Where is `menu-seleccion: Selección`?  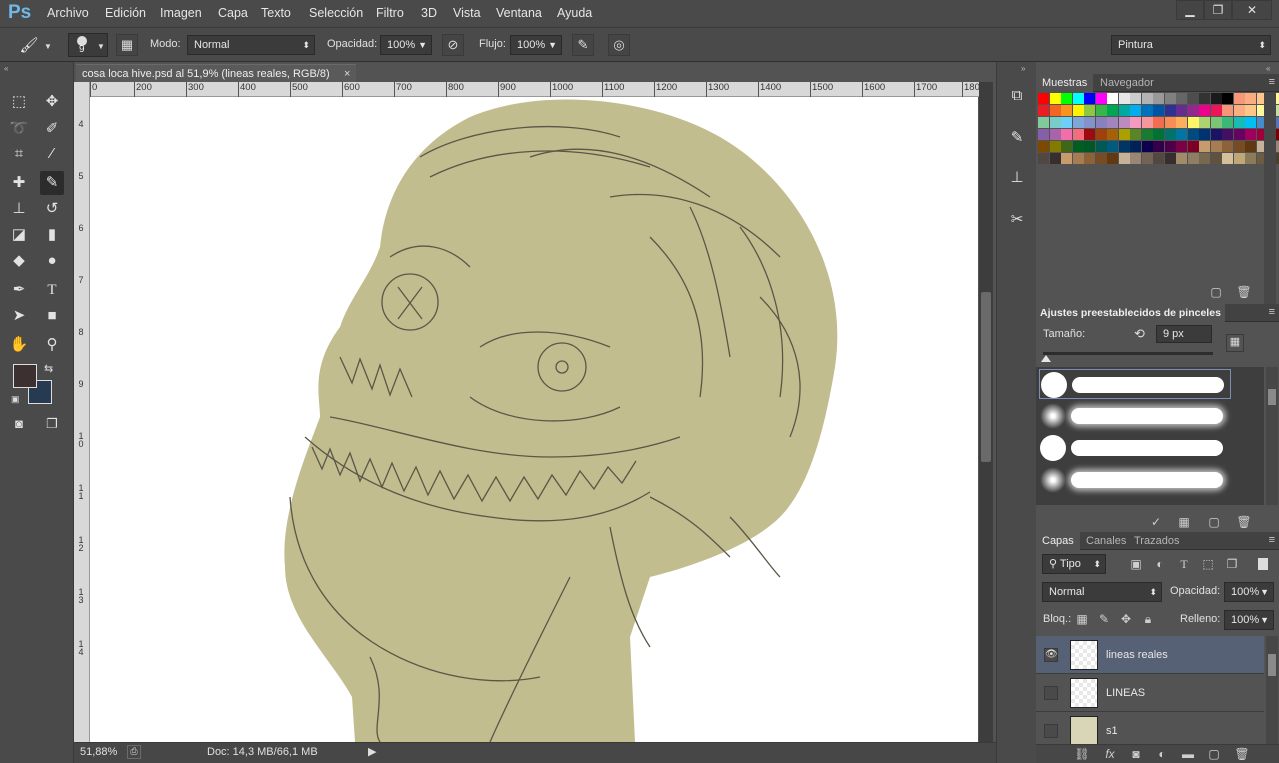 menu-seleccion: Selección is located at coordinates (336, 13).